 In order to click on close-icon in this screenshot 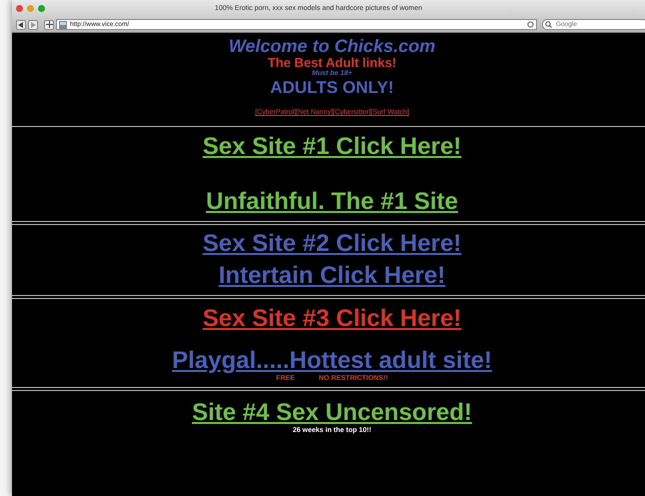, I will do `click(19, 8)`.